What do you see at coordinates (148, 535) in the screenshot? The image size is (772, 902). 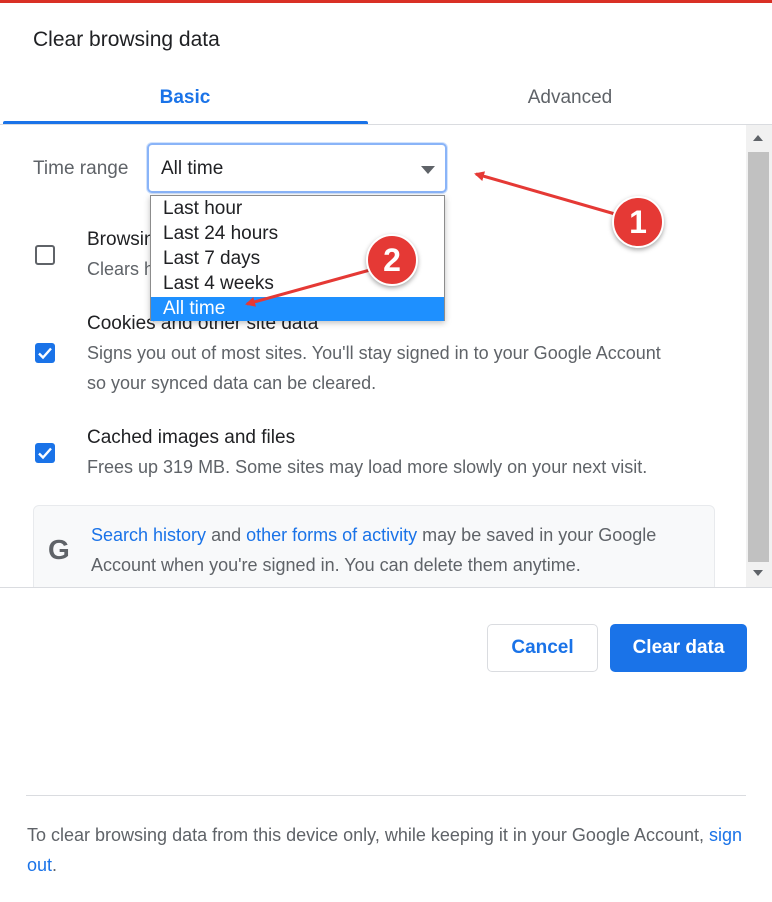 I see `search-history-link: Search history` at bounding box center [148, 535].